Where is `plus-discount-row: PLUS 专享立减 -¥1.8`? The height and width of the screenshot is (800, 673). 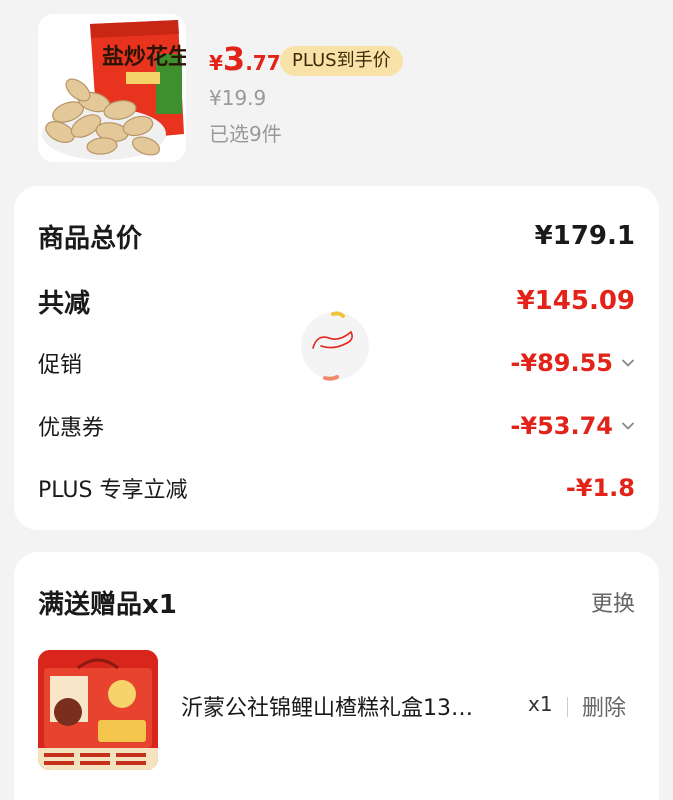
plus-discount-row: PLUS 专享立减 -¥1.8 is located at coordinates (336, 488).